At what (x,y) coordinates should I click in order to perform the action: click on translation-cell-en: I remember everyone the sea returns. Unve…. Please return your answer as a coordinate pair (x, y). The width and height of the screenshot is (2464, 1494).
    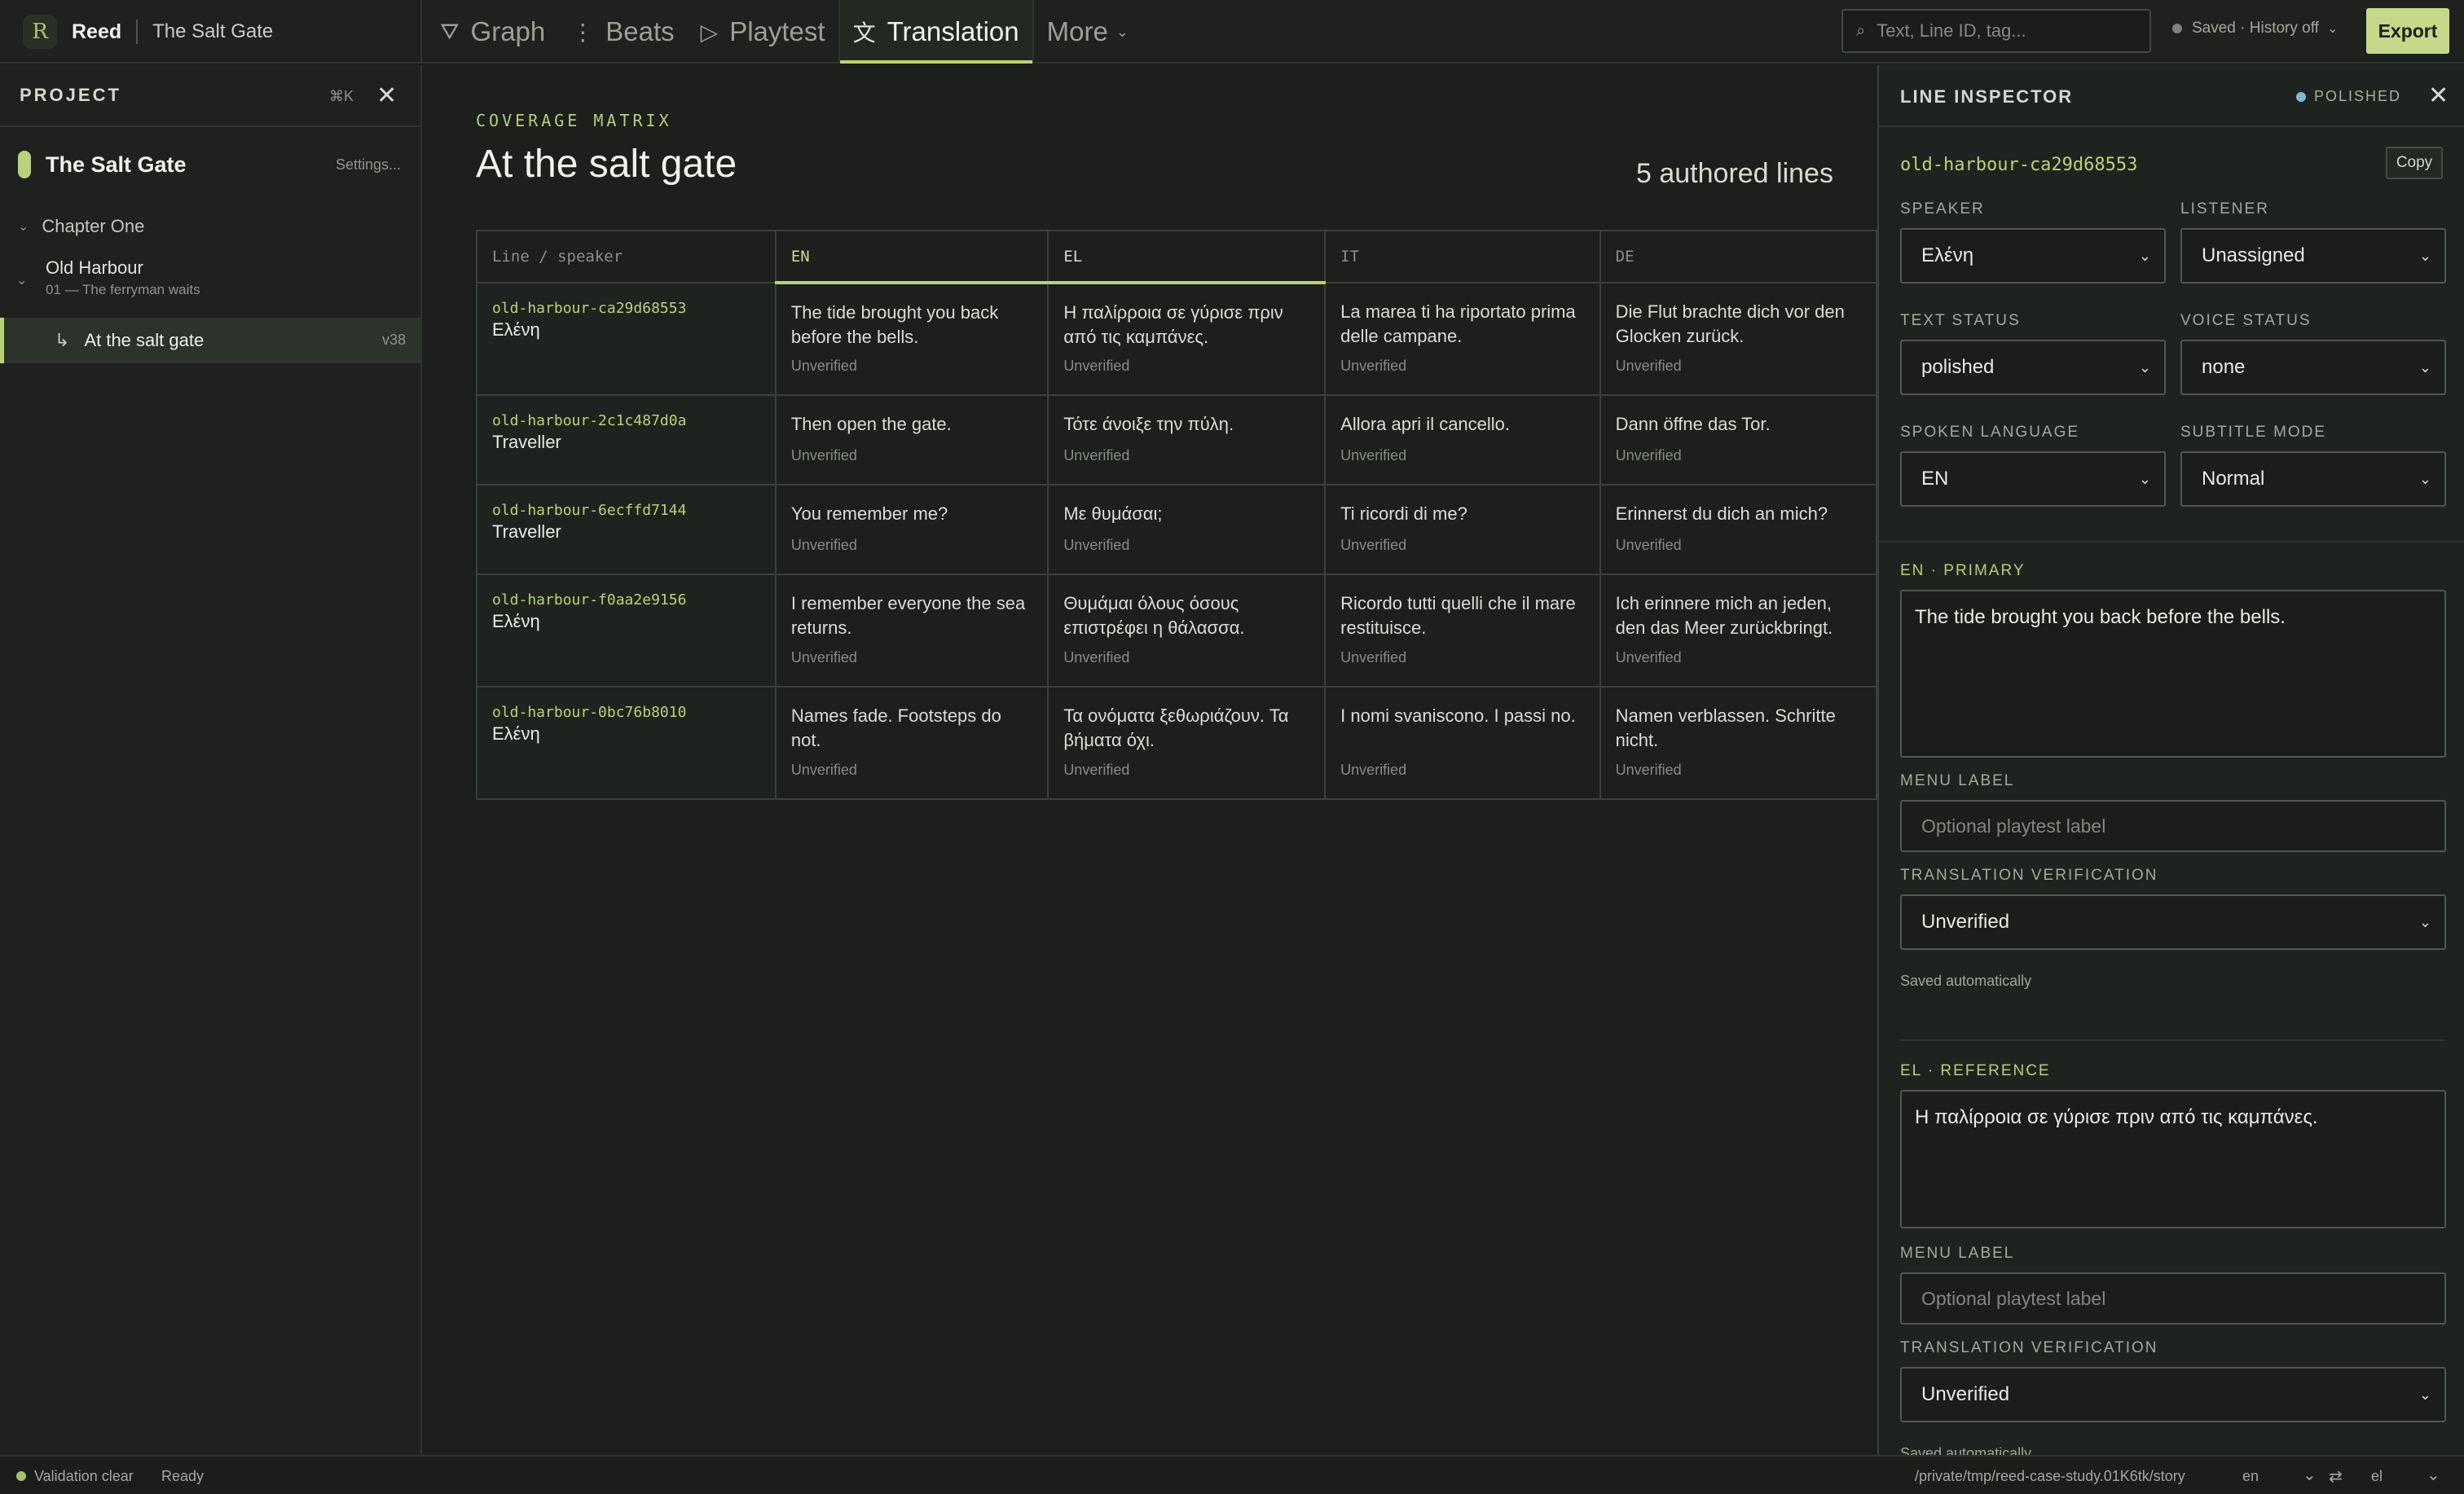
    Looking at the image, I should click on (911, 630).